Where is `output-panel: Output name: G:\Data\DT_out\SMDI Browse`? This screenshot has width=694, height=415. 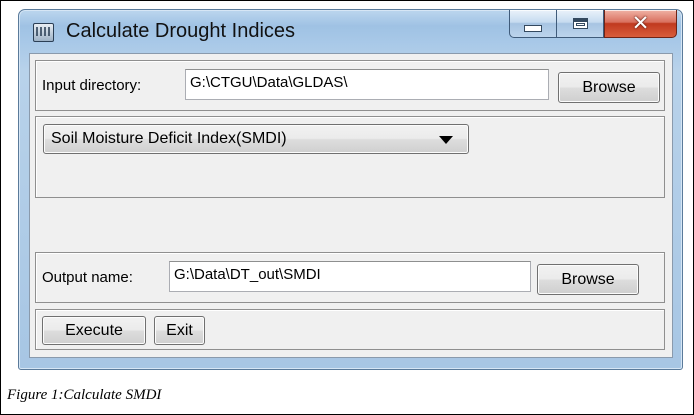
output-panel: Output name: G:\Data\DT_out\SMDI Browse is located at coordinates (350, 277).